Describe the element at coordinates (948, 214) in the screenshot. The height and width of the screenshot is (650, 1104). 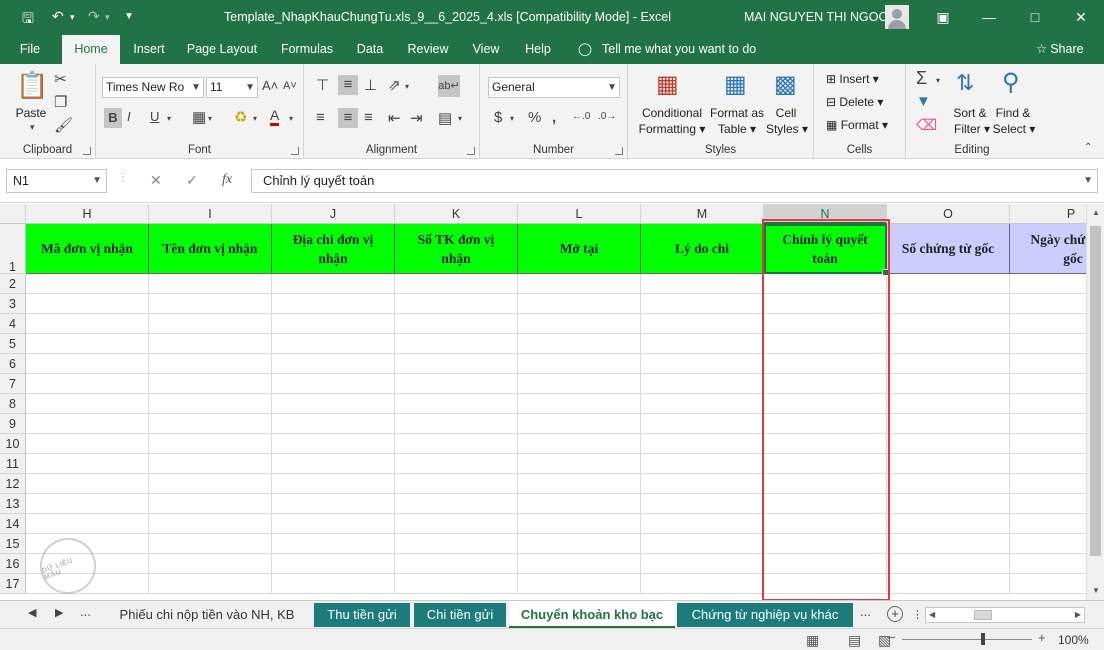
I see `column-header-o: O` at that location.